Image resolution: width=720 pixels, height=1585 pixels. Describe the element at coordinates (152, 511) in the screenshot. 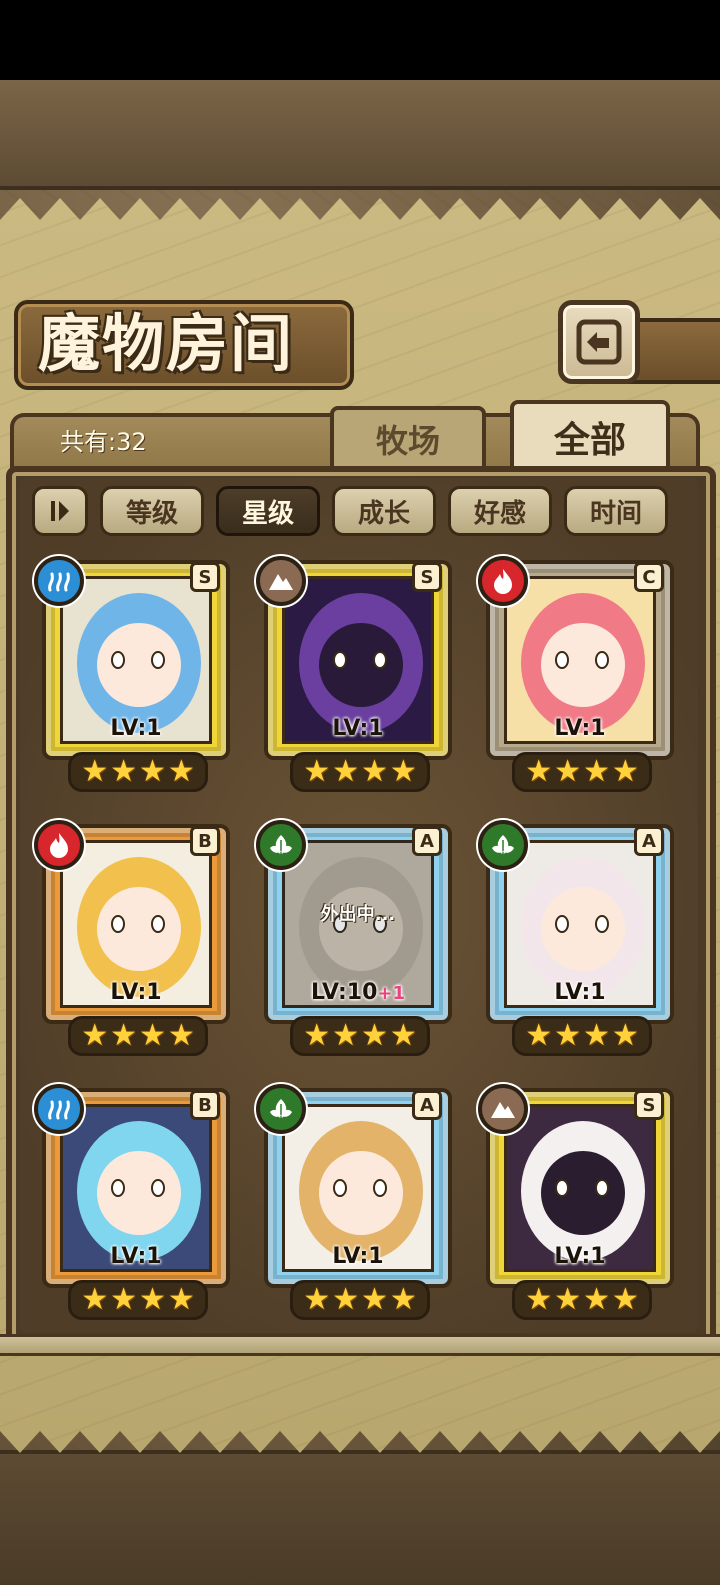

I see `filter-level: 等级` at that location.